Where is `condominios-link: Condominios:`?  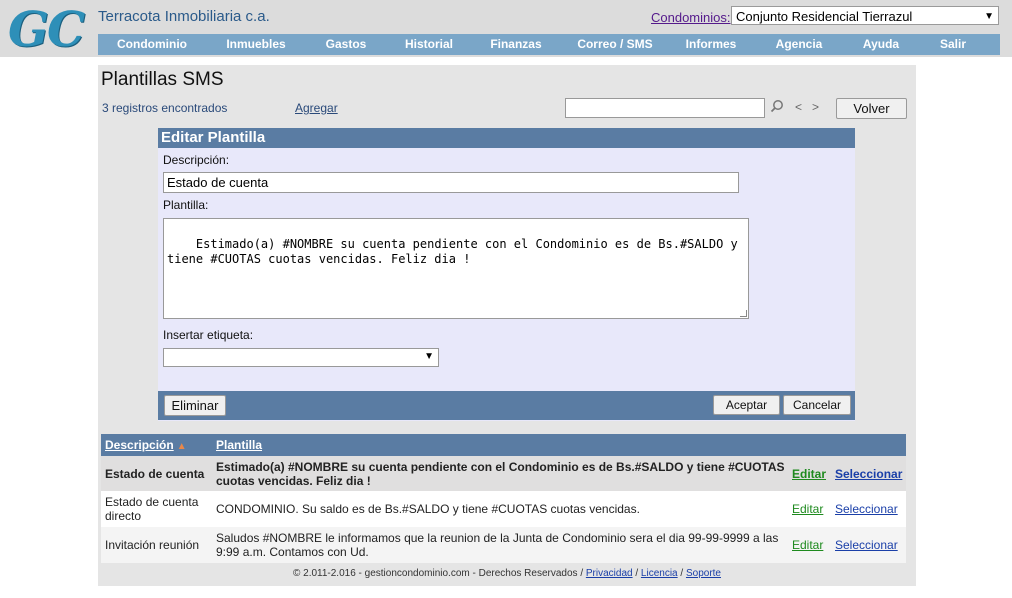 condominios-link: Condominios: is located at coordinates (691, 17).